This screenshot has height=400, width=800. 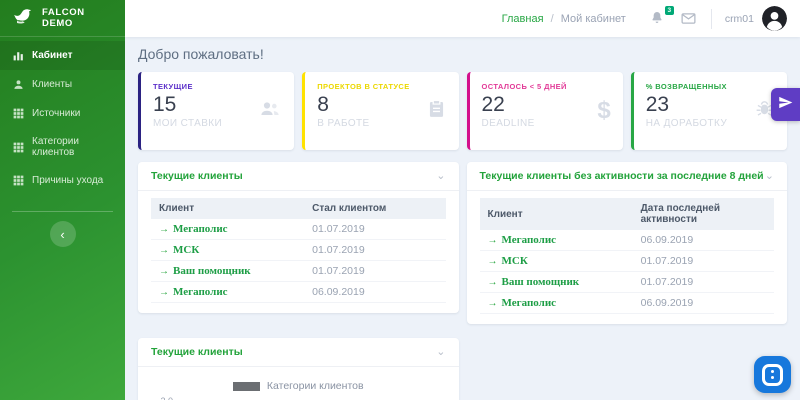 What do you see at coordinates (166, 398) in the screenshot?
I see `y-tick: 2.0` at bounding box center [166, 398].